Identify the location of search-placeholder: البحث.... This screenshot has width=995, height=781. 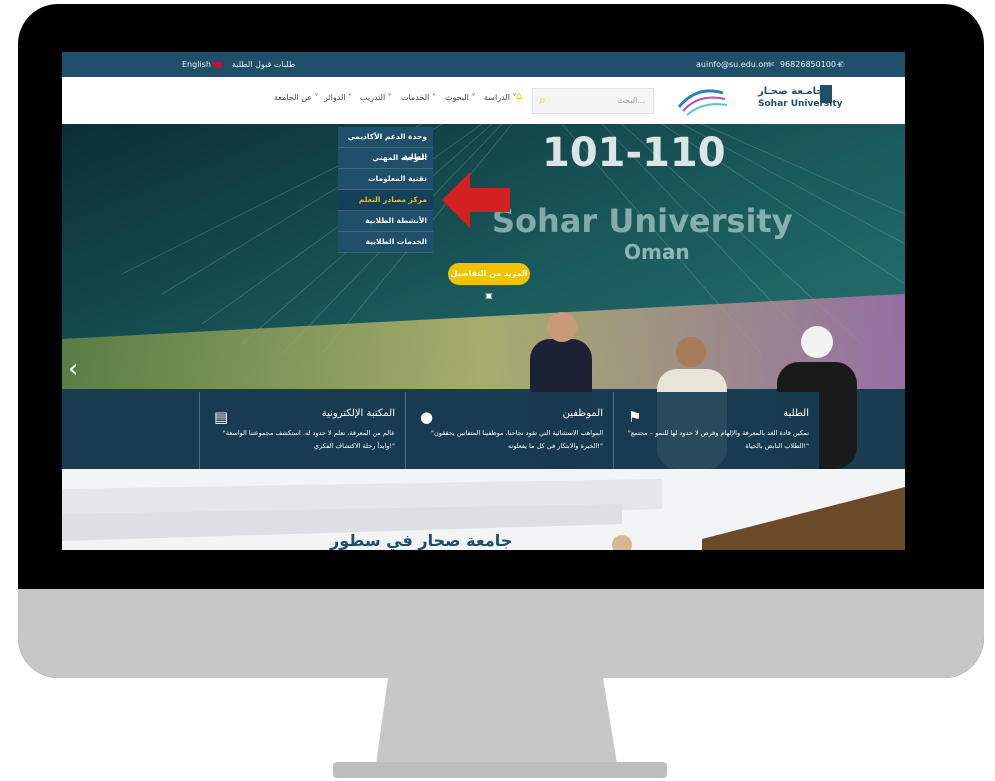
(631, 100).